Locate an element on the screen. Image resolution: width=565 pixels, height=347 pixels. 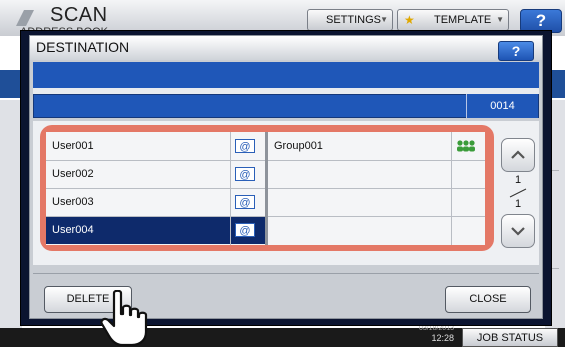
list-item: User003 @ is located at coordinates (155, 202).